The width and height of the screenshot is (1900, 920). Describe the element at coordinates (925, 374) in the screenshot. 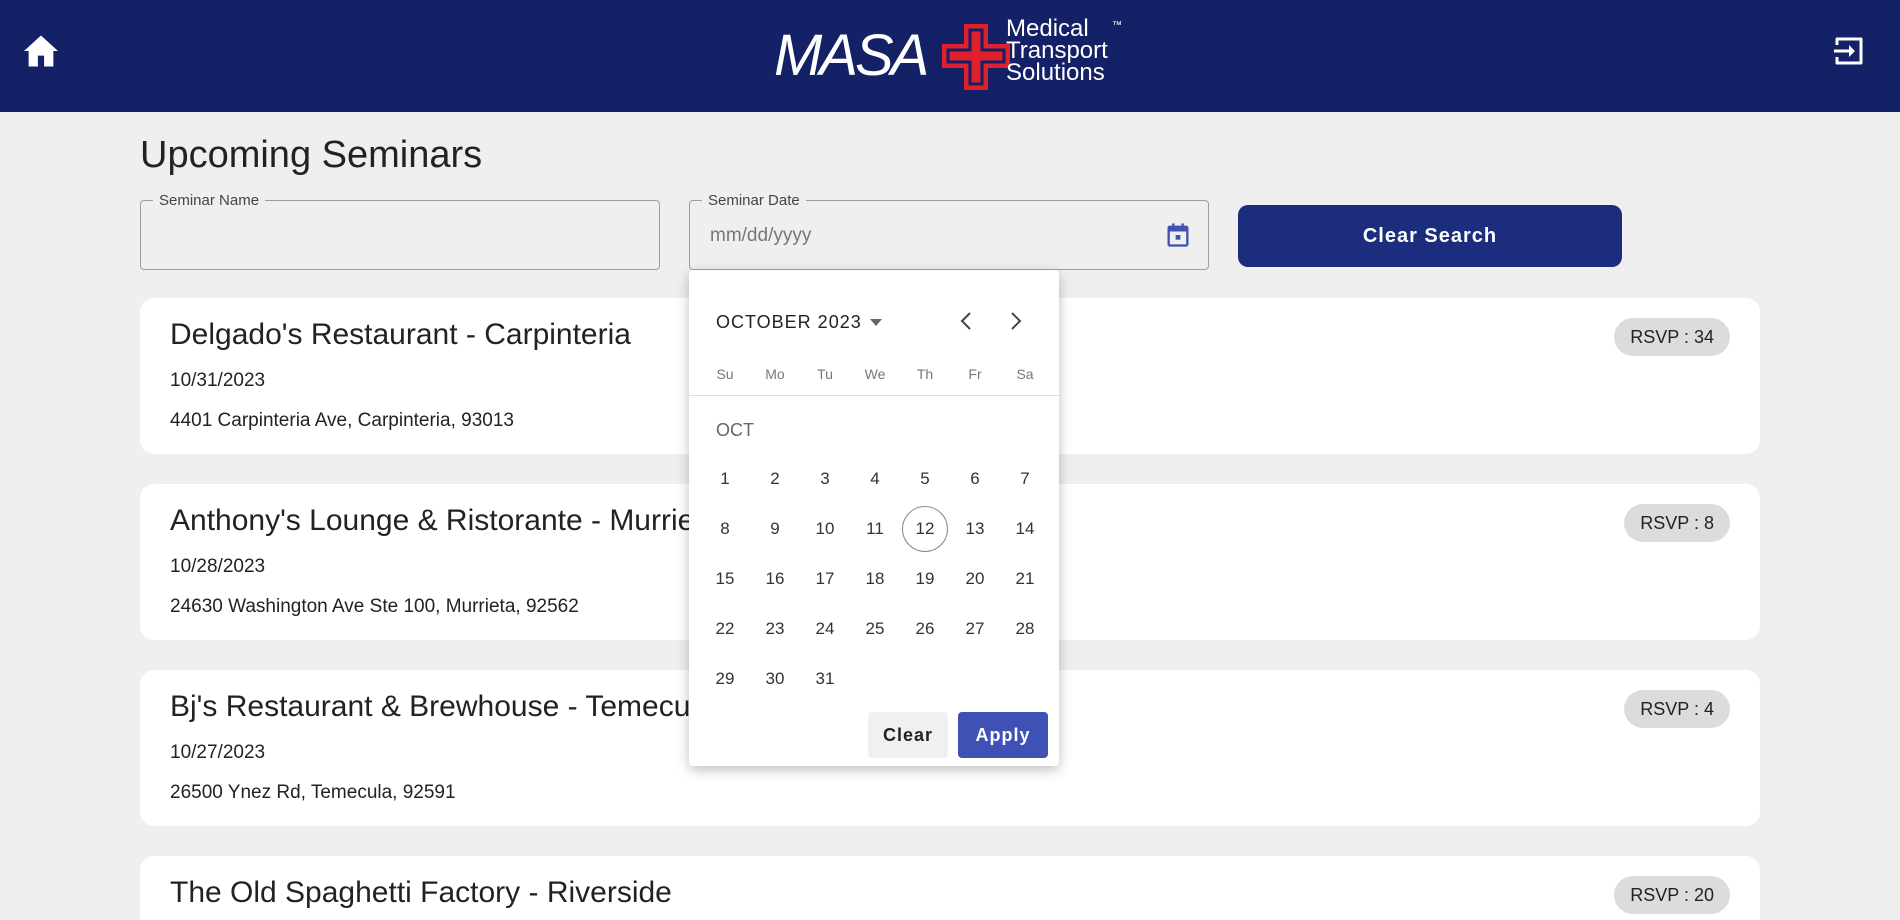

I see `weekday-label: Th` at that location.